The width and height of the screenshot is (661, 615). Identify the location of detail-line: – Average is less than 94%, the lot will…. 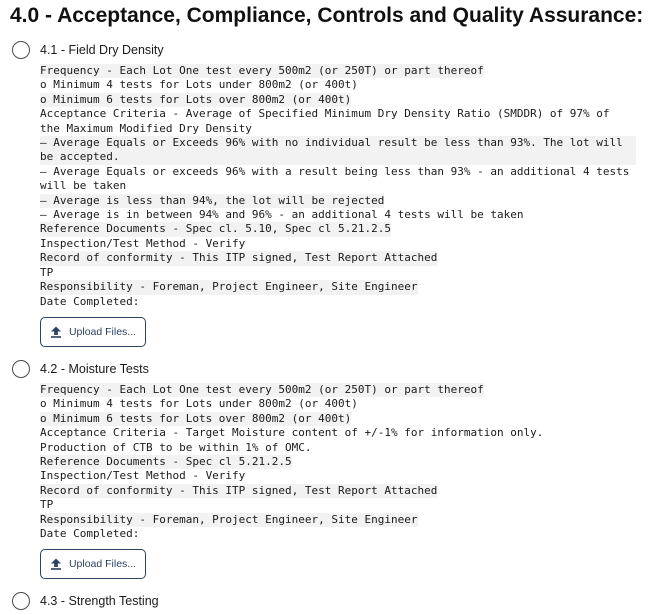
(212, 201).